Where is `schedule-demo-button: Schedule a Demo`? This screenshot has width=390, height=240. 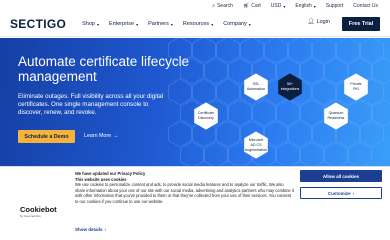 schedule-demo-button: Schedule a Demo is located at coordinates (46, 136).